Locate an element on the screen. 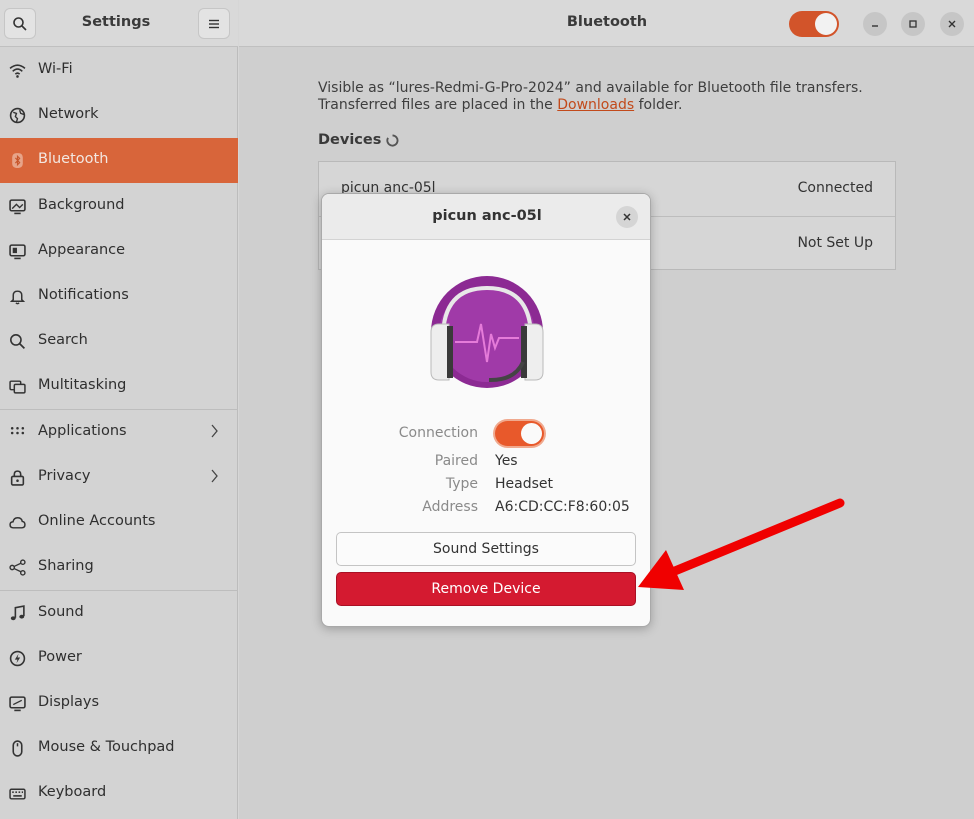 This screenshot has height=819, width=974. minimize-button is located at coordinates (875, 24).